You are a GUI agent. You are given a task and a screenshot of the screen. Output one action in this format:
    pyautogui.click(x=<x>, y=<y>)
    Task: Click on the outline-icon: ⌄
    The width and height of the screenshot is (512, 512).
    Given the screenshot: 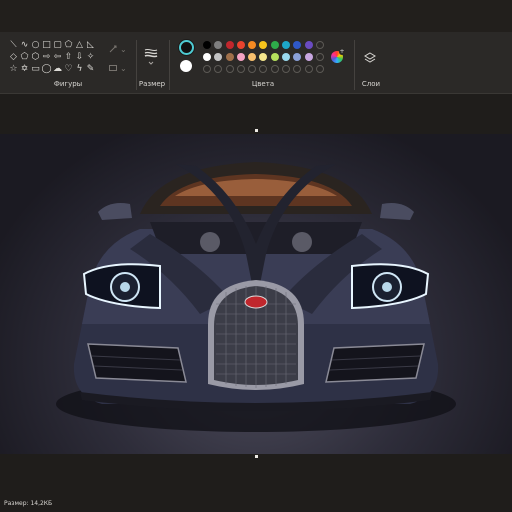 What is the action you would take?
    pyautogui.click(x=120, y=49)
    